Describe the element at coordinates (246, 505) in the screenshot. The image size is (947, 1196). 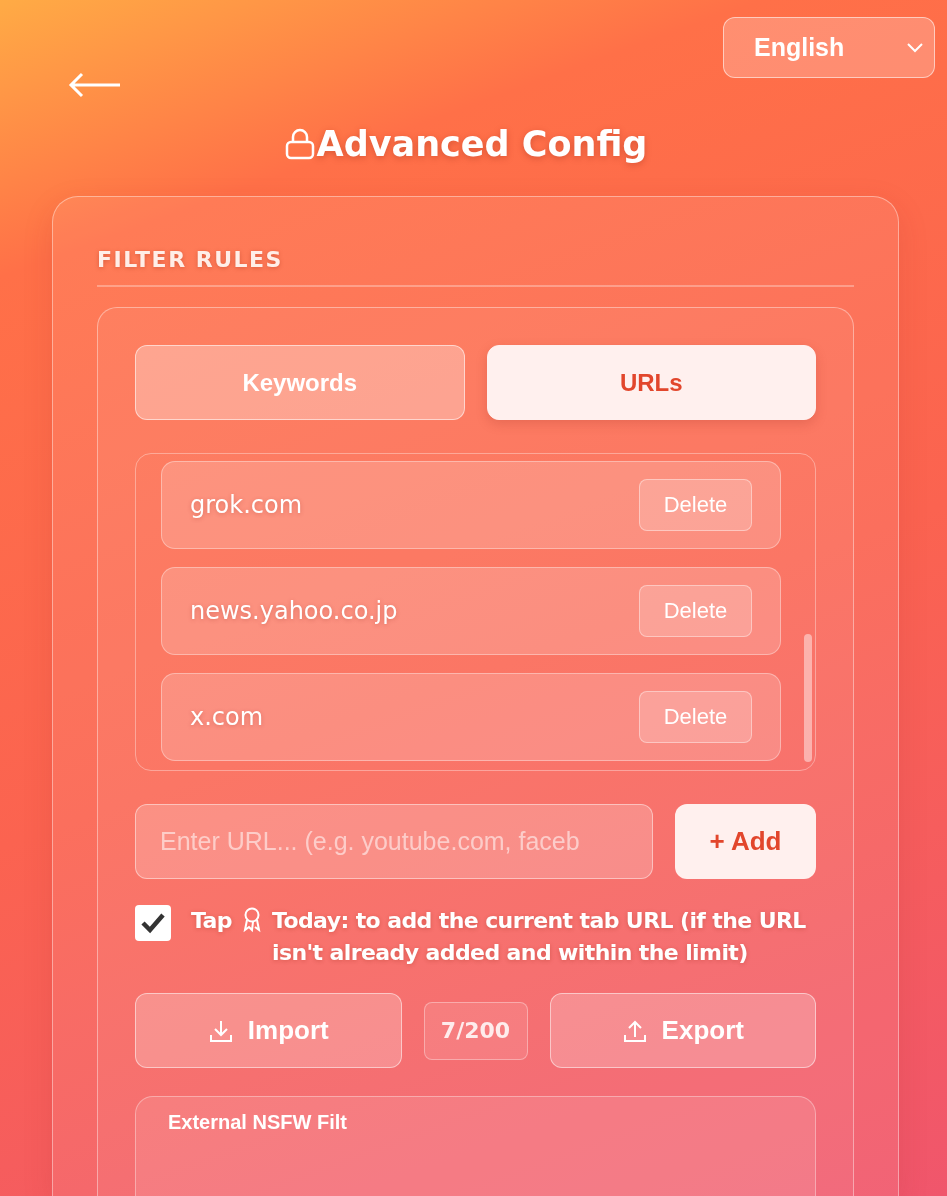
I see `url-text: grok.com` at that location.